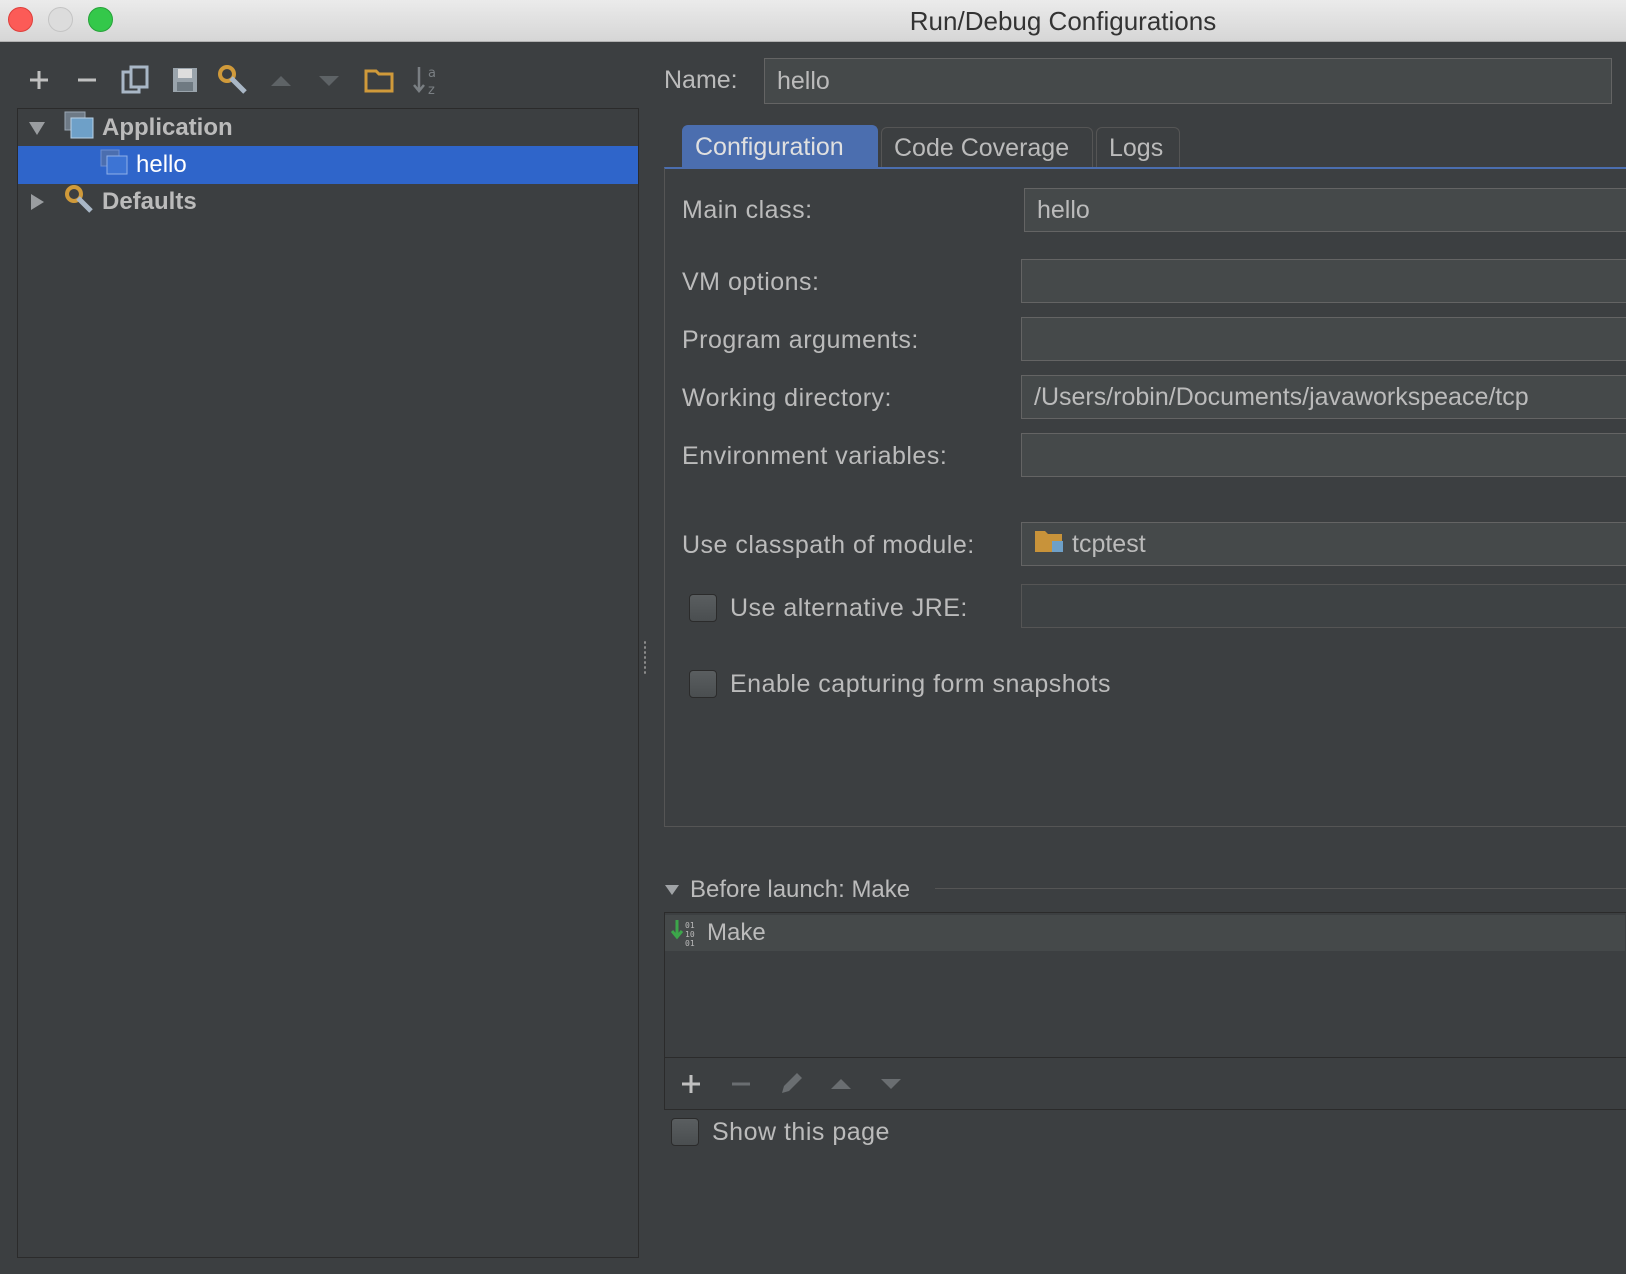 The height and width of the screenshot is (1274, 1626). What do you see at coordinates (849, 608) in the screenshot?
I see `alternative-jre-label: Use alternative JRE:` at bounding box center [849, 608].